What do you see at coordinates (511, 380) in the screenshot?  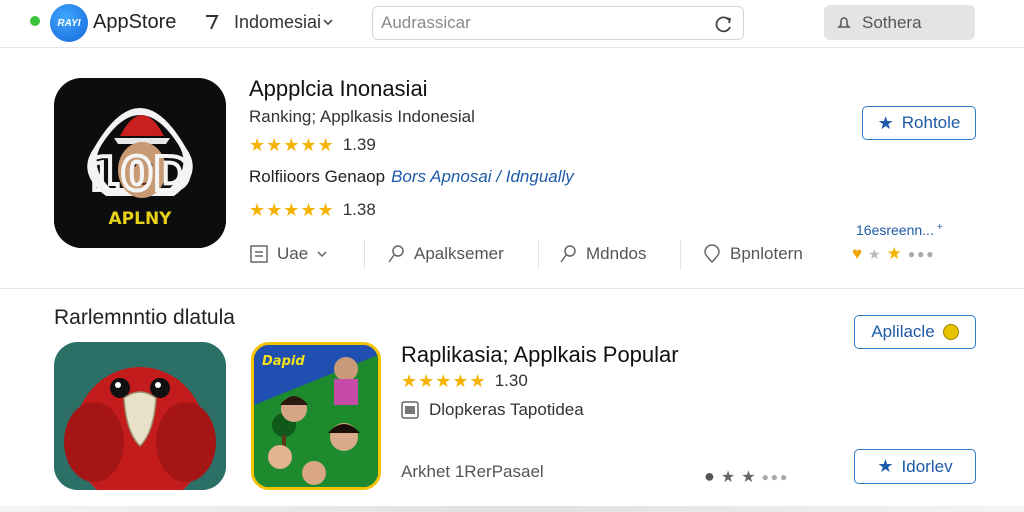 I see `rating-value: 1.30` at bounding box center [511, 380].